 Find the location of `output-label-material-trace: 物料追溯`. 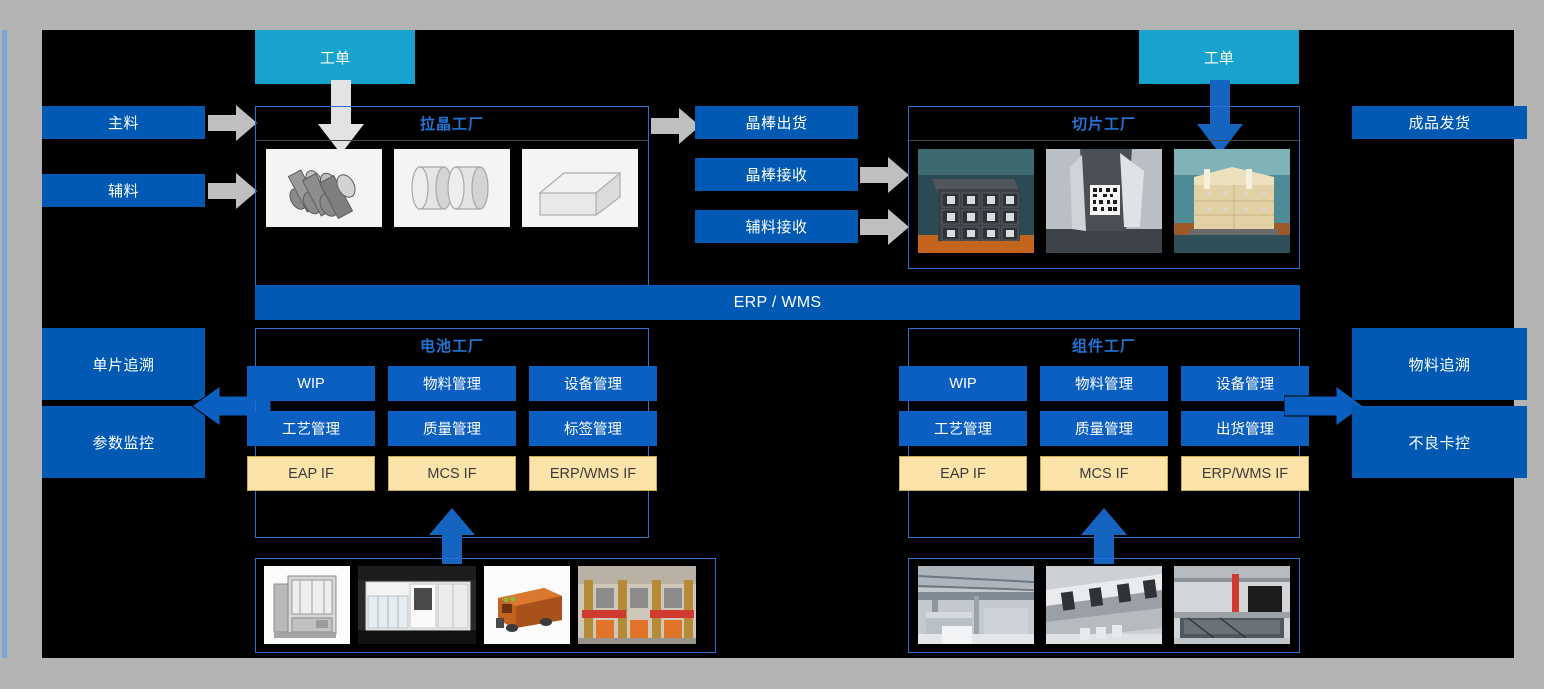

output-label-material-trace: 物料追溯 is located at coordinates (1439, 365).